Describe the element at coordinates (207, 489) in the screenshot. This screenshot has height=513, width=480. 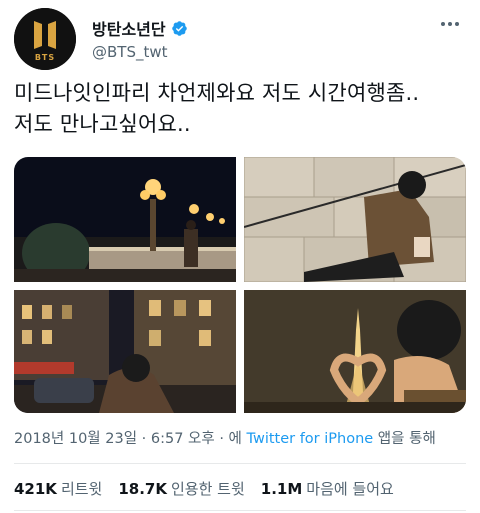
I see `quotes-label: 인용한 트윗` at that location.